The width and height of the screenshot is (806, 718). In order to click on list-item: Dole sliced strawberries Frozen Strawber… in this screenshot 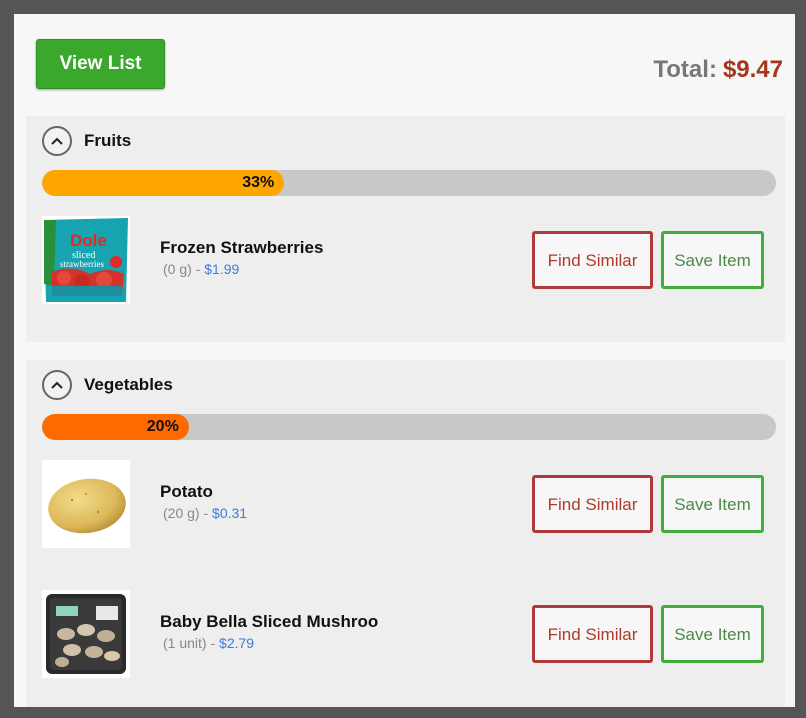, I will do `click(409, 261)`.